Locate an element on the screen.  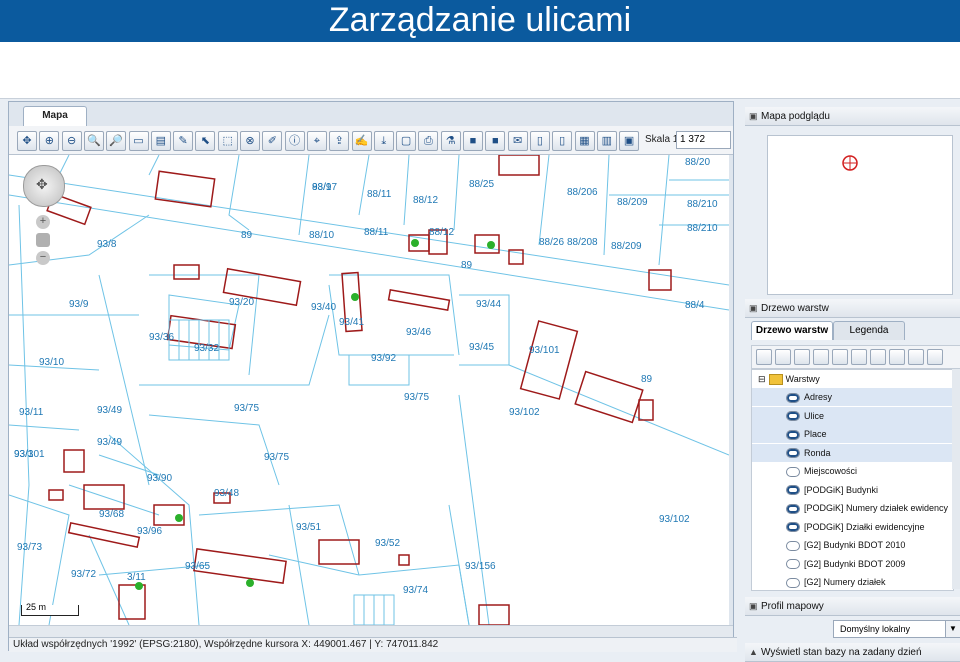
history-header: ▲ Wyświetl stan bazy na zadany dzień is located at coordinates (852, 652).